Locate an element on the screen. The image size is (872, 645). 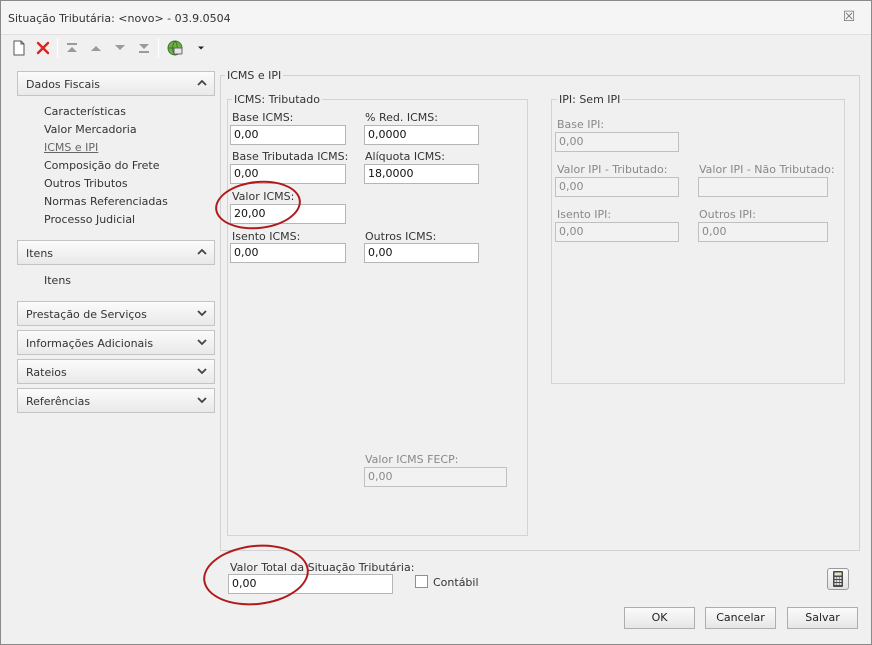
sidebar-group-dados-fiscais: Dados Fiscais is located at coordinates (116, 83).